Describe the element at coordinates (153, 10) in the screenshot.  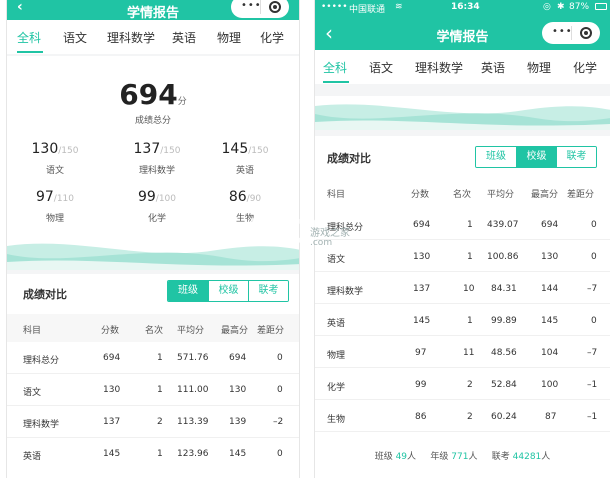
I see `nav-bar: 学情报告 ‹ 学情报告 •••` at that location.